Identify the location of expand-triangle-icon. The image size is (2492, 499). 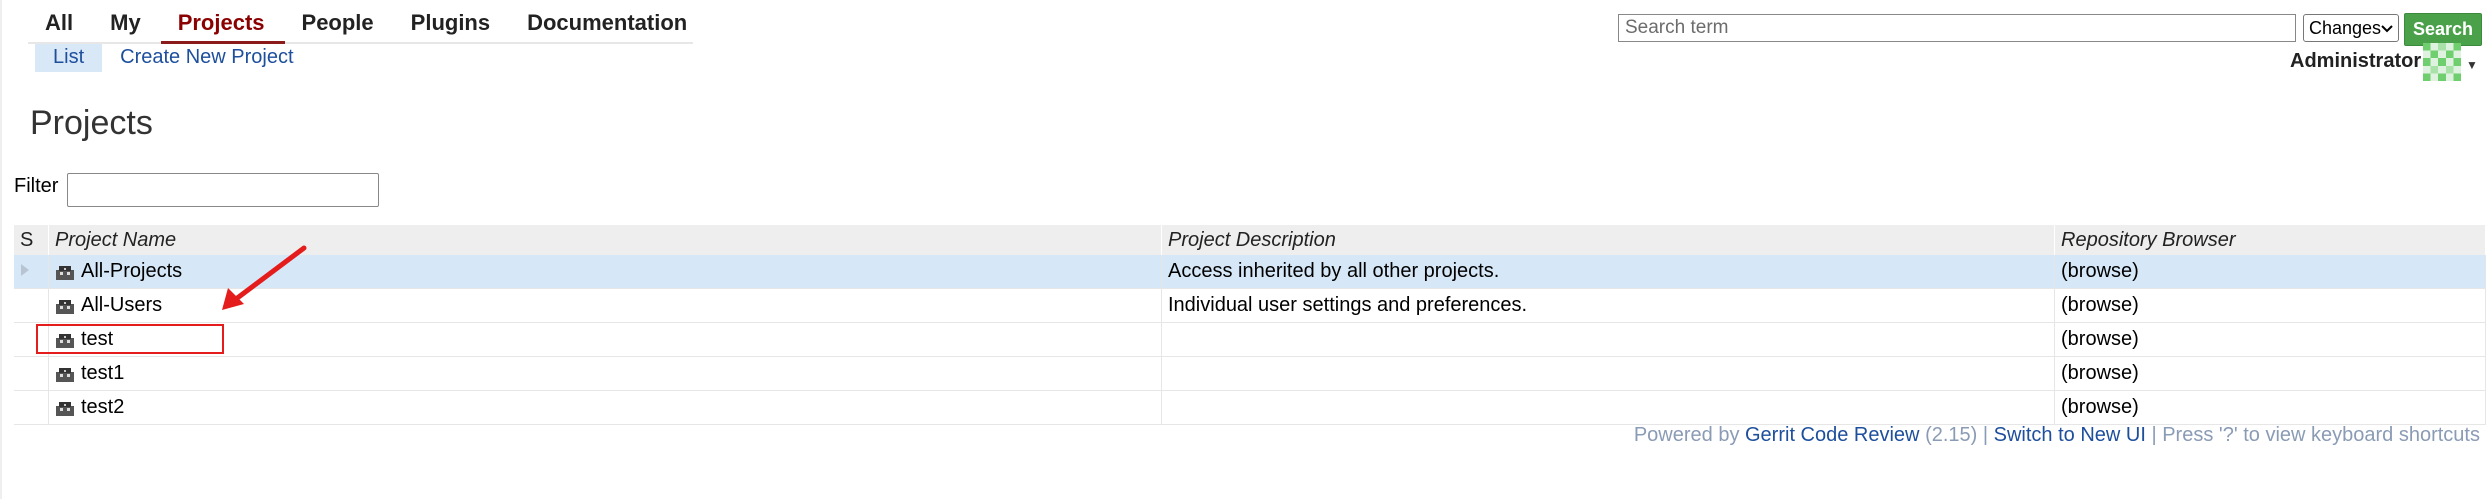
(25, 271).